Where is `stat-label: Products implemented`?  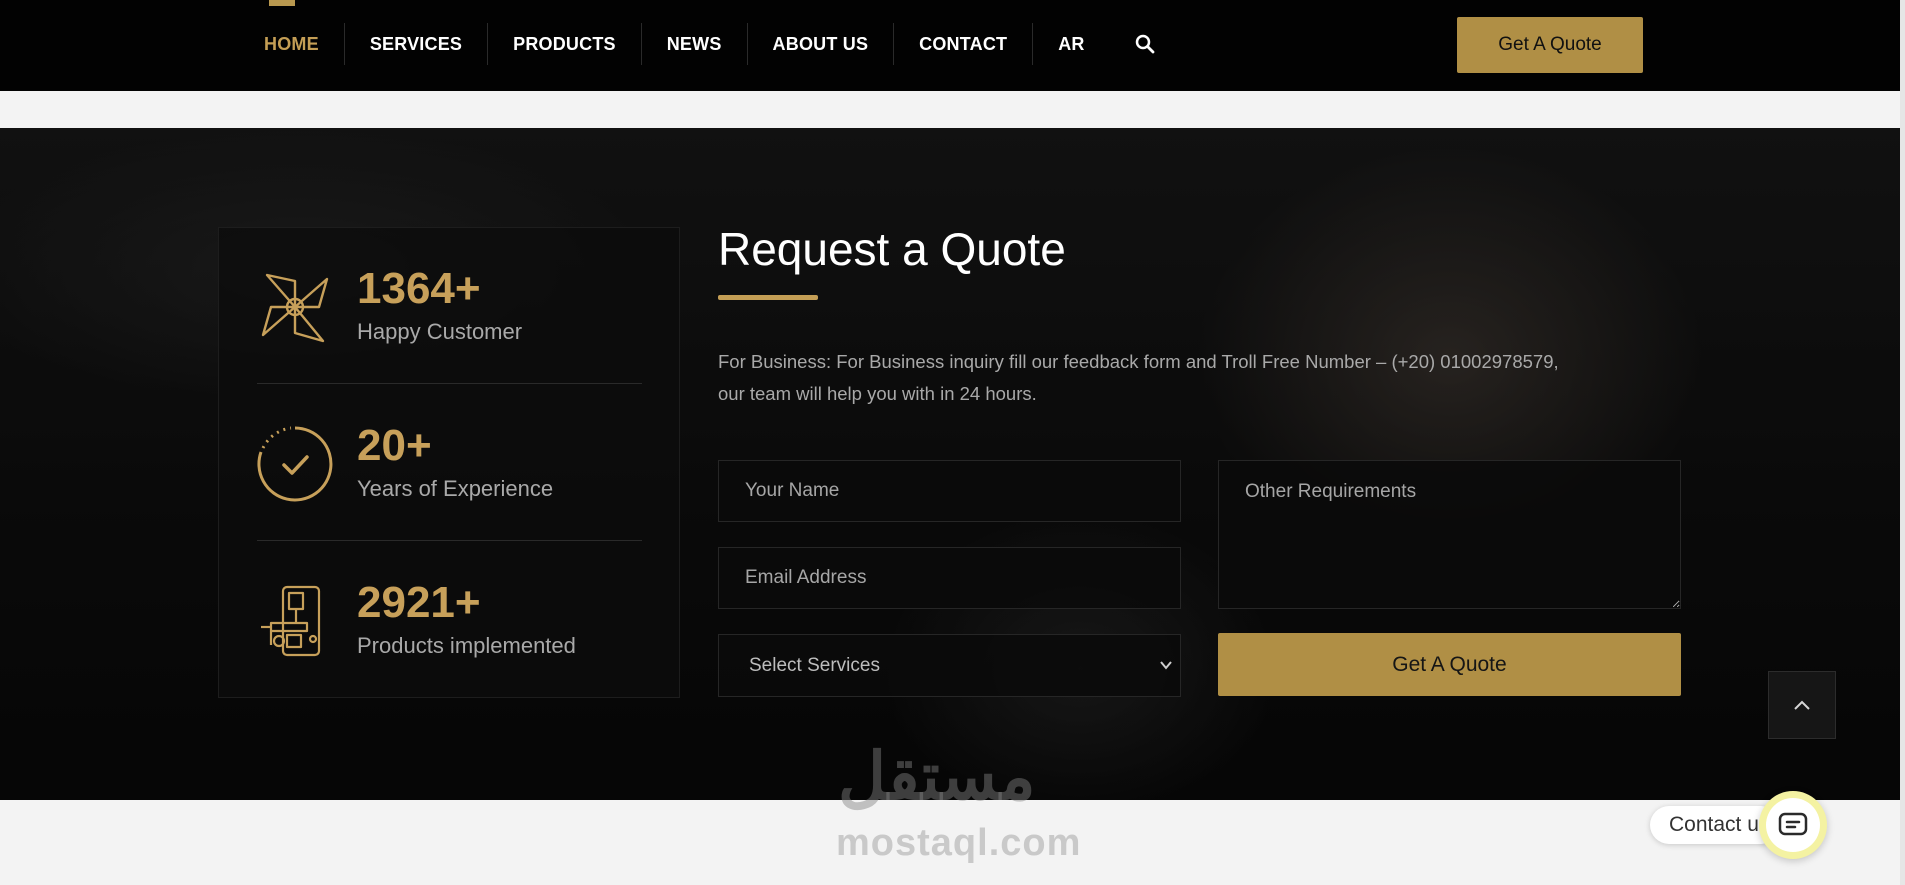 stat-label: Products implemented is located at coordinates (466, 645).